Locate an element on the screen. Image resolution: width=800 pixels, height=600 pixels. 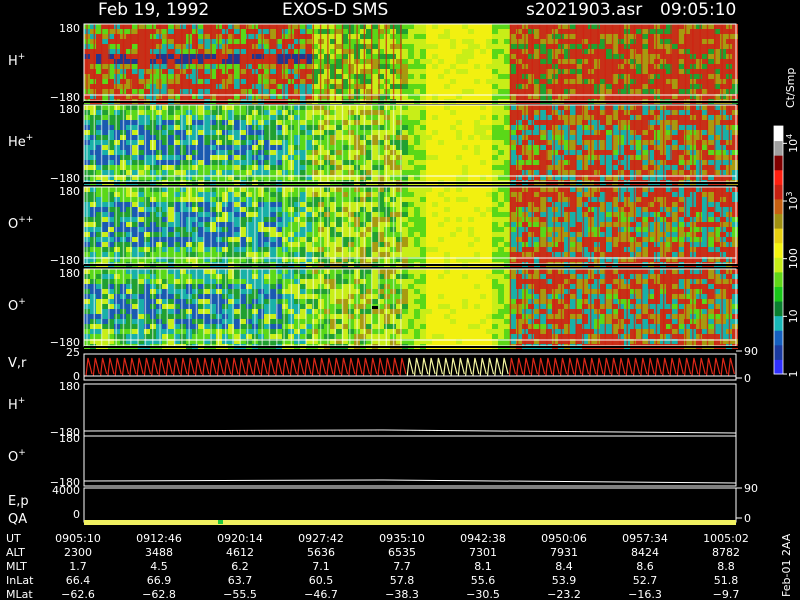
ep-left-tick: 4000 is located at coordinates (66, 490).